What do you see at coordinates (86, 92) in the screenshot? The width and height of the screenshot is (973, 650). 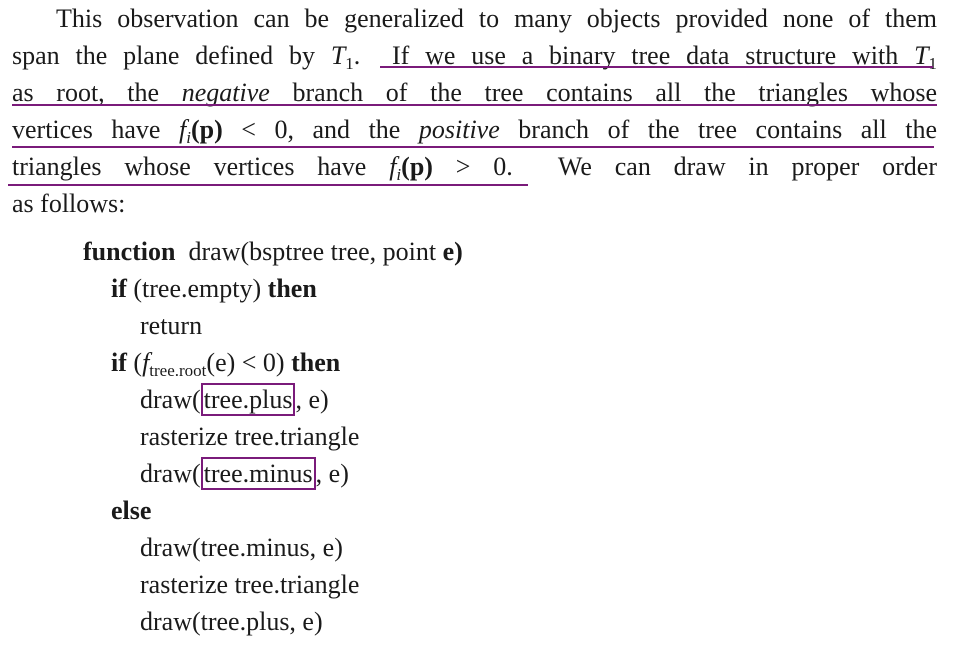 I see `text: as root, the` at bounding box center [86, 92].